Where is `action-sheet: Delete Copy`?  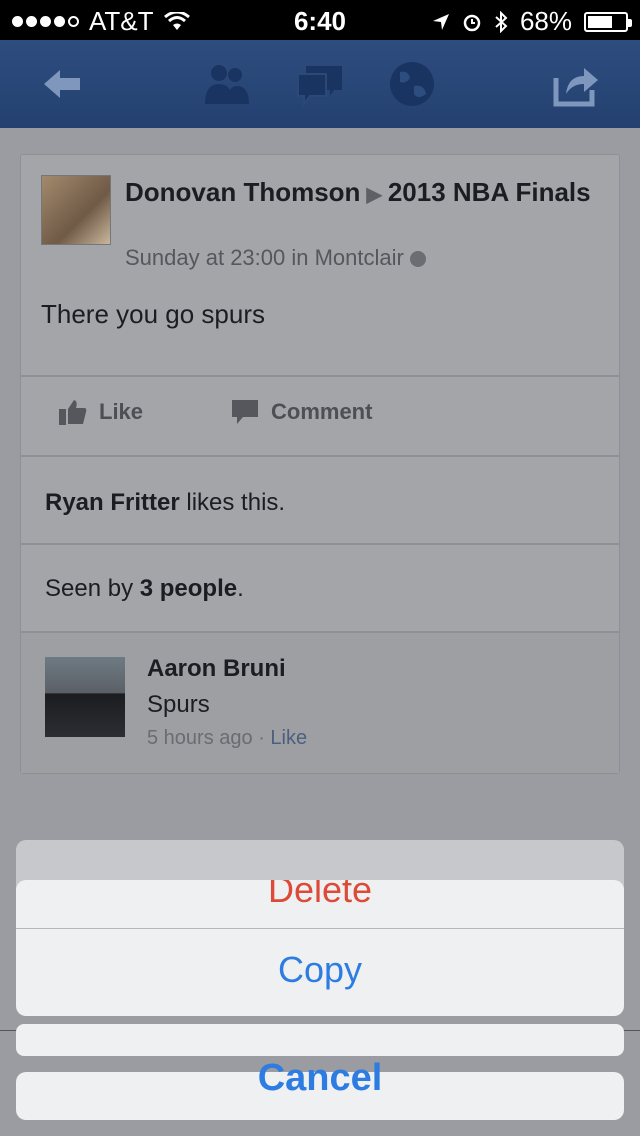
action-sheet: Delete Copy is located at coordinates (320, 948).